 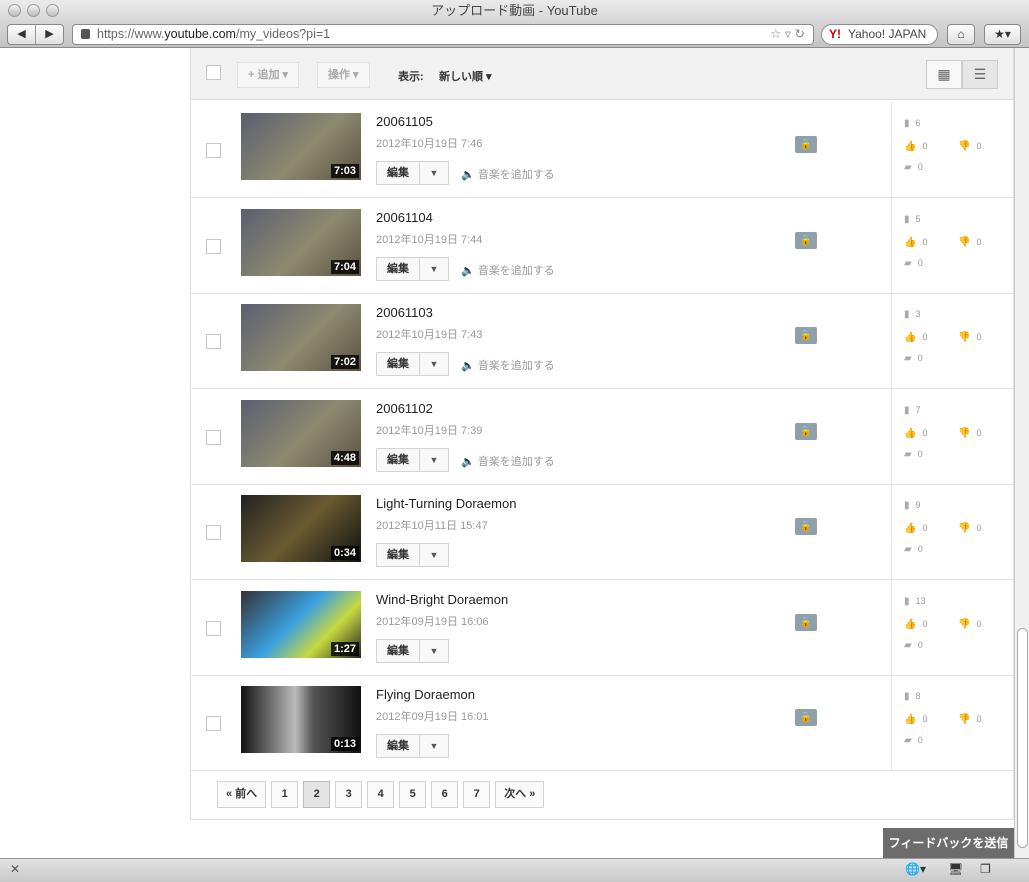 I want to click on dislikes-count: 0, so click(x=979, y=719).